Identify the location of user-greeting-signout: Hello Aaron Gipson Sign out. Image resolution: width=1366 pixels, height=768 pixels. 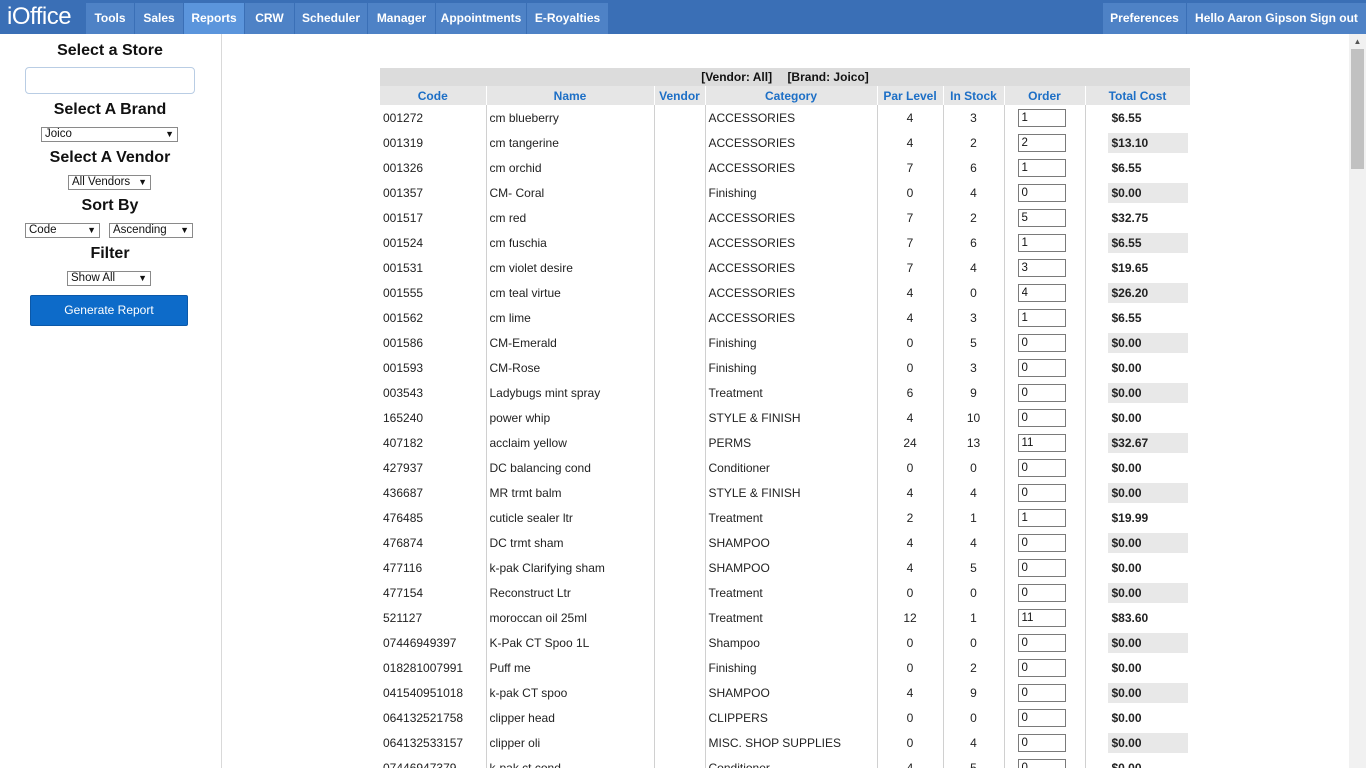
(1276, 18).